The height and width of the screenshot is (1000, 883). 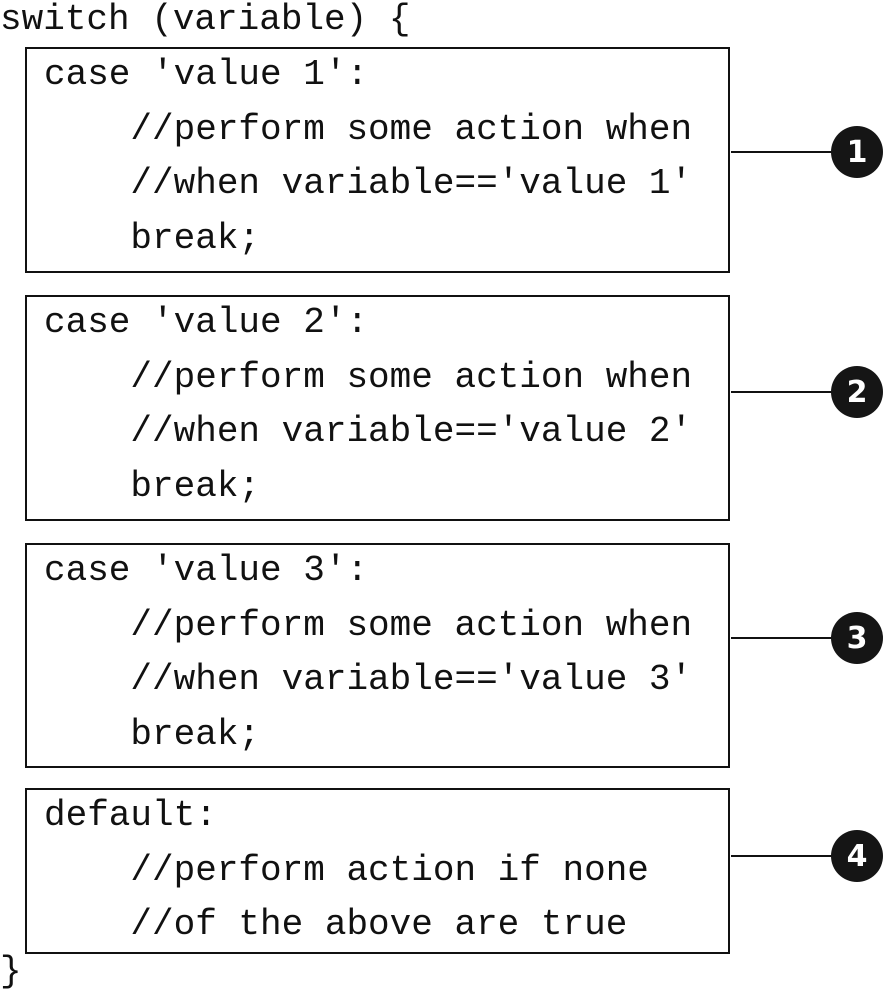 I want to click on closing-brace: }, so click(x=11, y=971).